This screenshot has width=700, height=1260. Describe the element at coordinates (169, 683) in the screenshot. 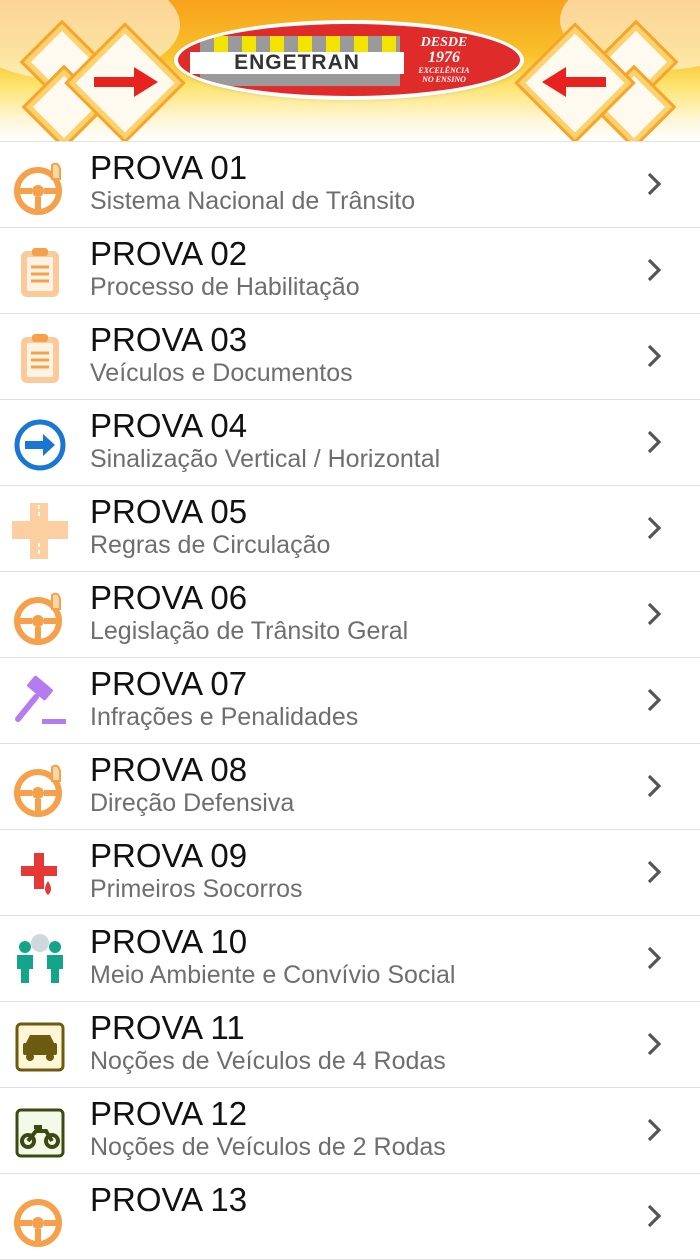

I see `item-title: PROVA 07` at that location.